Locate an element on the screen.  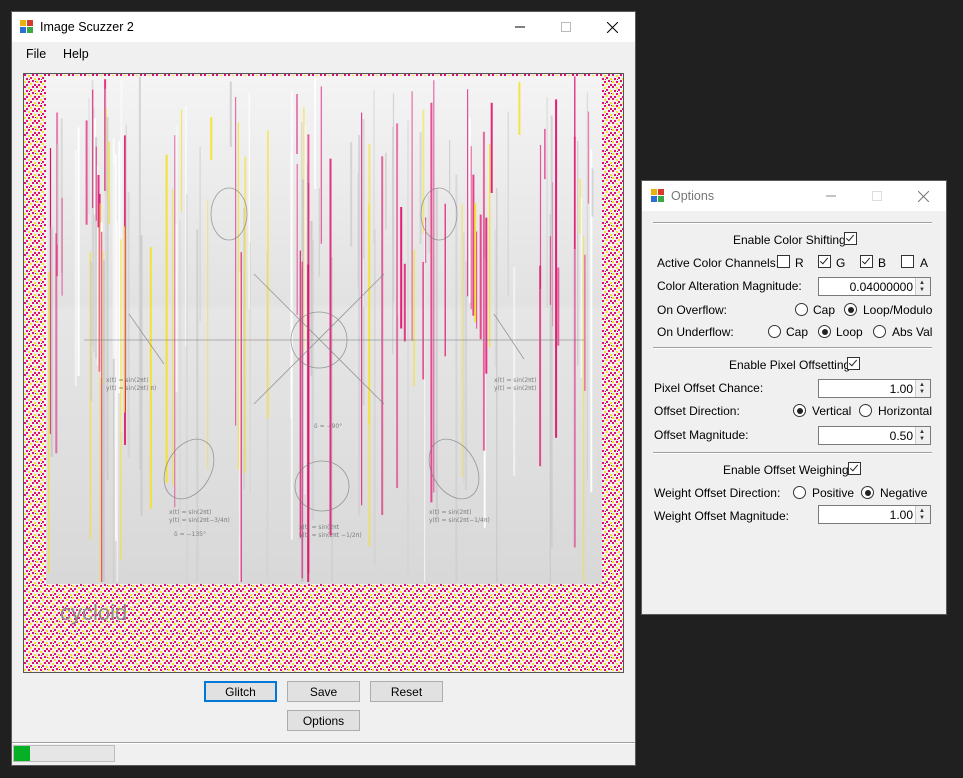
pixel-offset-chance-value: 1.00 is located at coordinates (901, 389).